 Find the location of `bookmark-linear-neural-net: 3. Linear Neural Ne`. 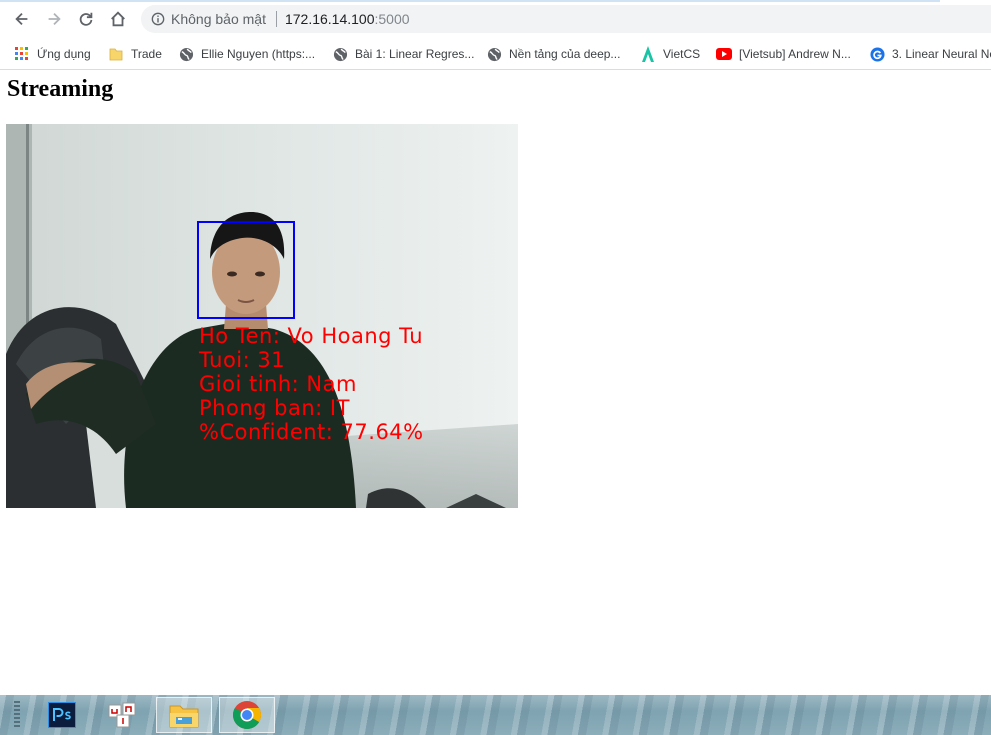

bookmark-linear-neural-net: 3. Linear Neural Ne is located at coordinates (930, 54).